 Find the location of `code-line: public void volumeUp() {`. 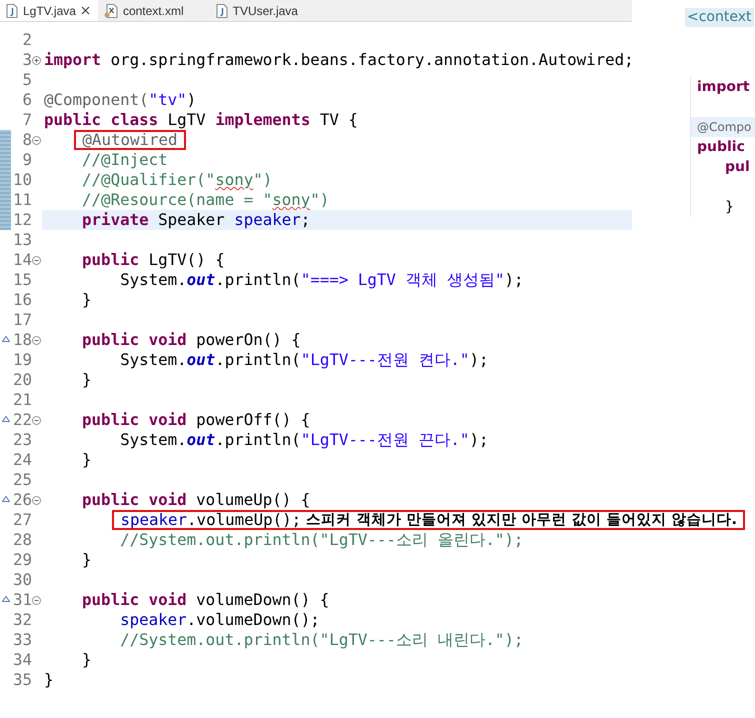

code-line: public void volumeUp() { is located at coordinates (196, 500).